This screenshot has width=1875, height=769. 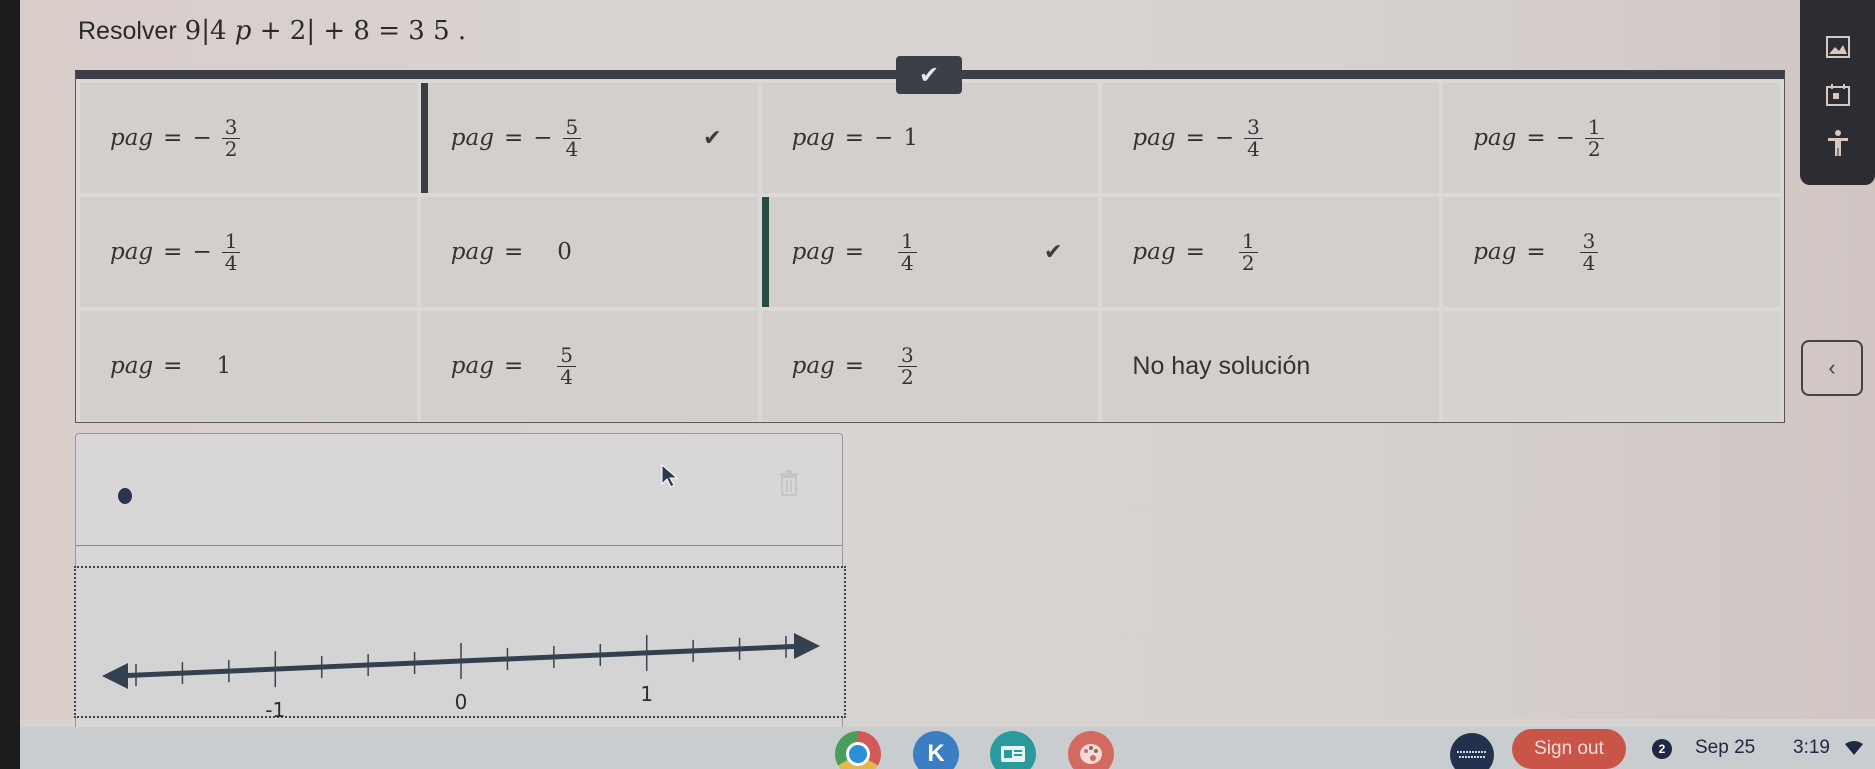 I want to click on kami-app-icon: K, so click(x=936, y=750).